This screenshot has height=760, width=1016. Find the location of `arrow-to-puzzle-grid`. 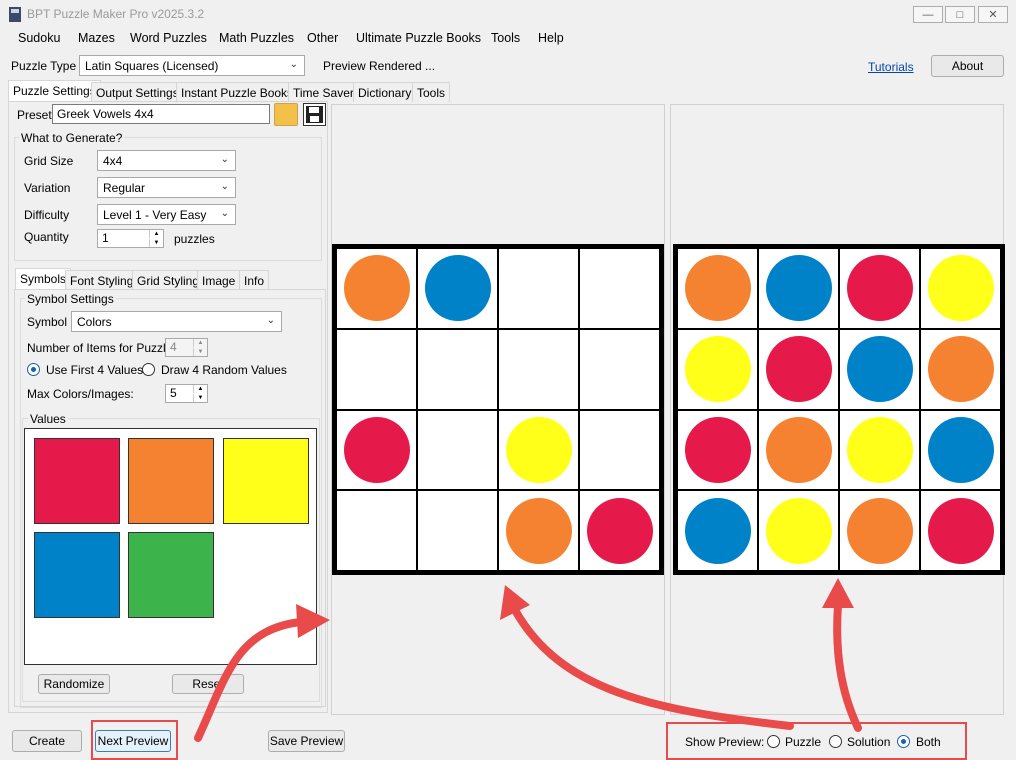

arrow-to-puzzle-grid is located at coordinates (652, 668).